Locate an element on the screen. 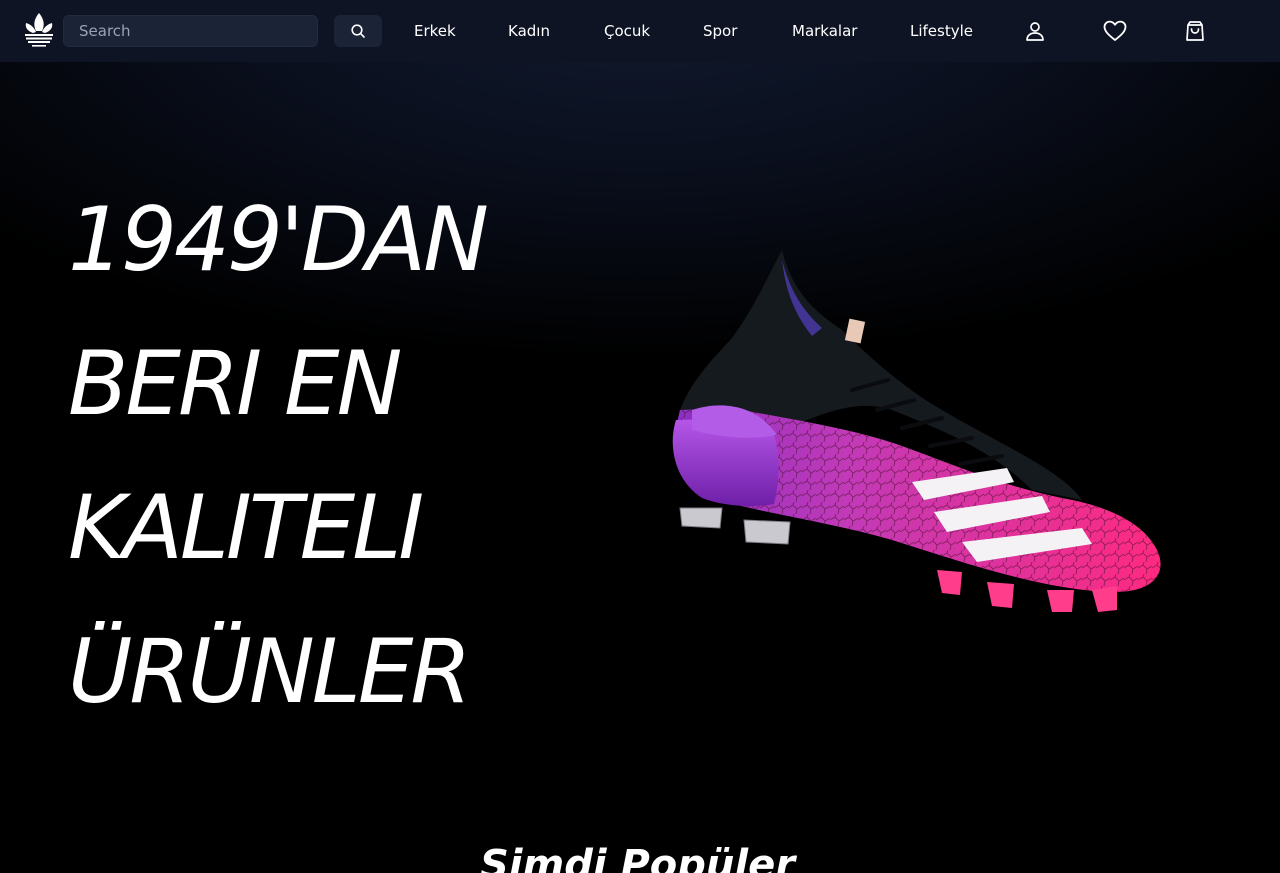 The height and width of the screenshot is (873, 1280). search-icon is located at coordinates (358, 31).